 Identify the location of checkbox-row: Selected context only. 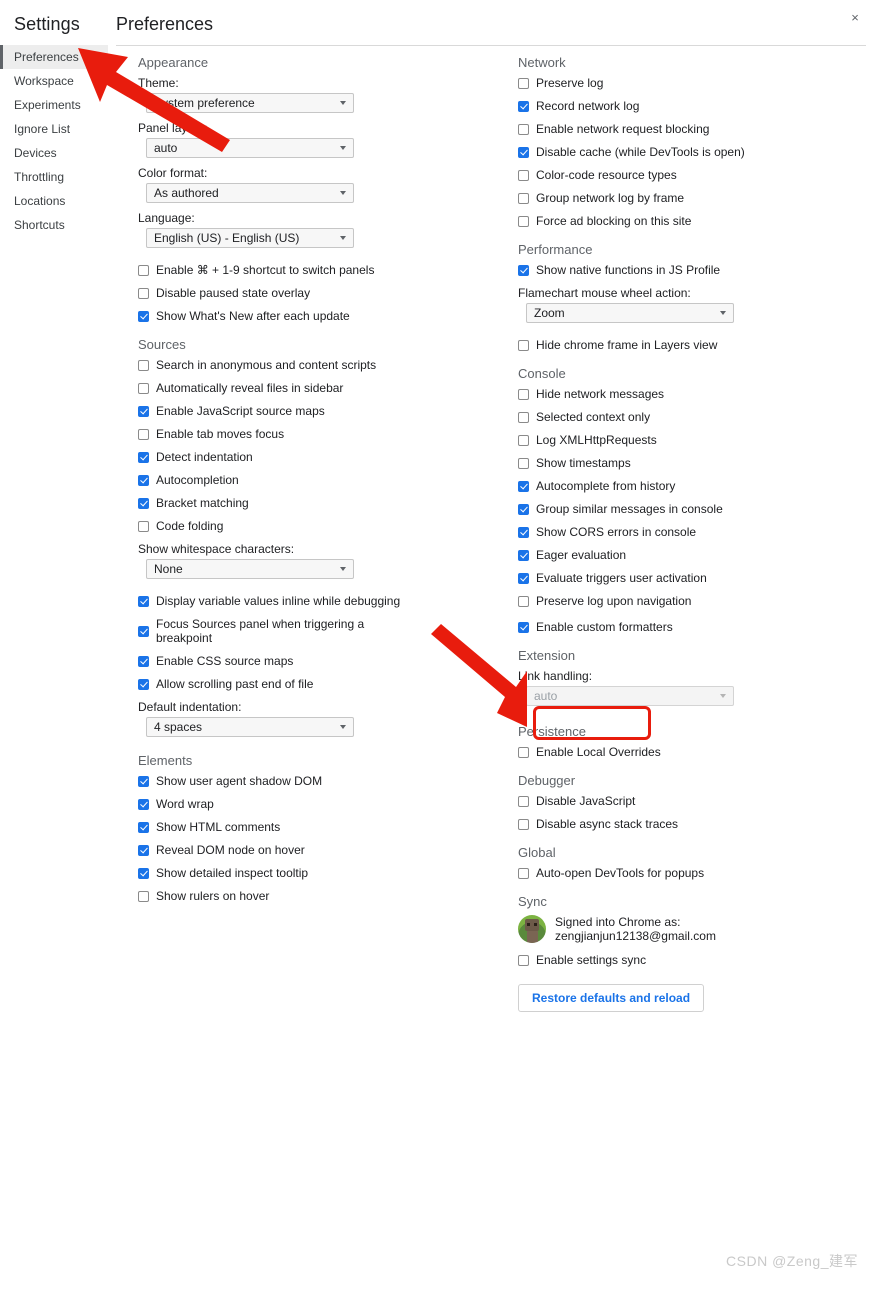
(694, 417).